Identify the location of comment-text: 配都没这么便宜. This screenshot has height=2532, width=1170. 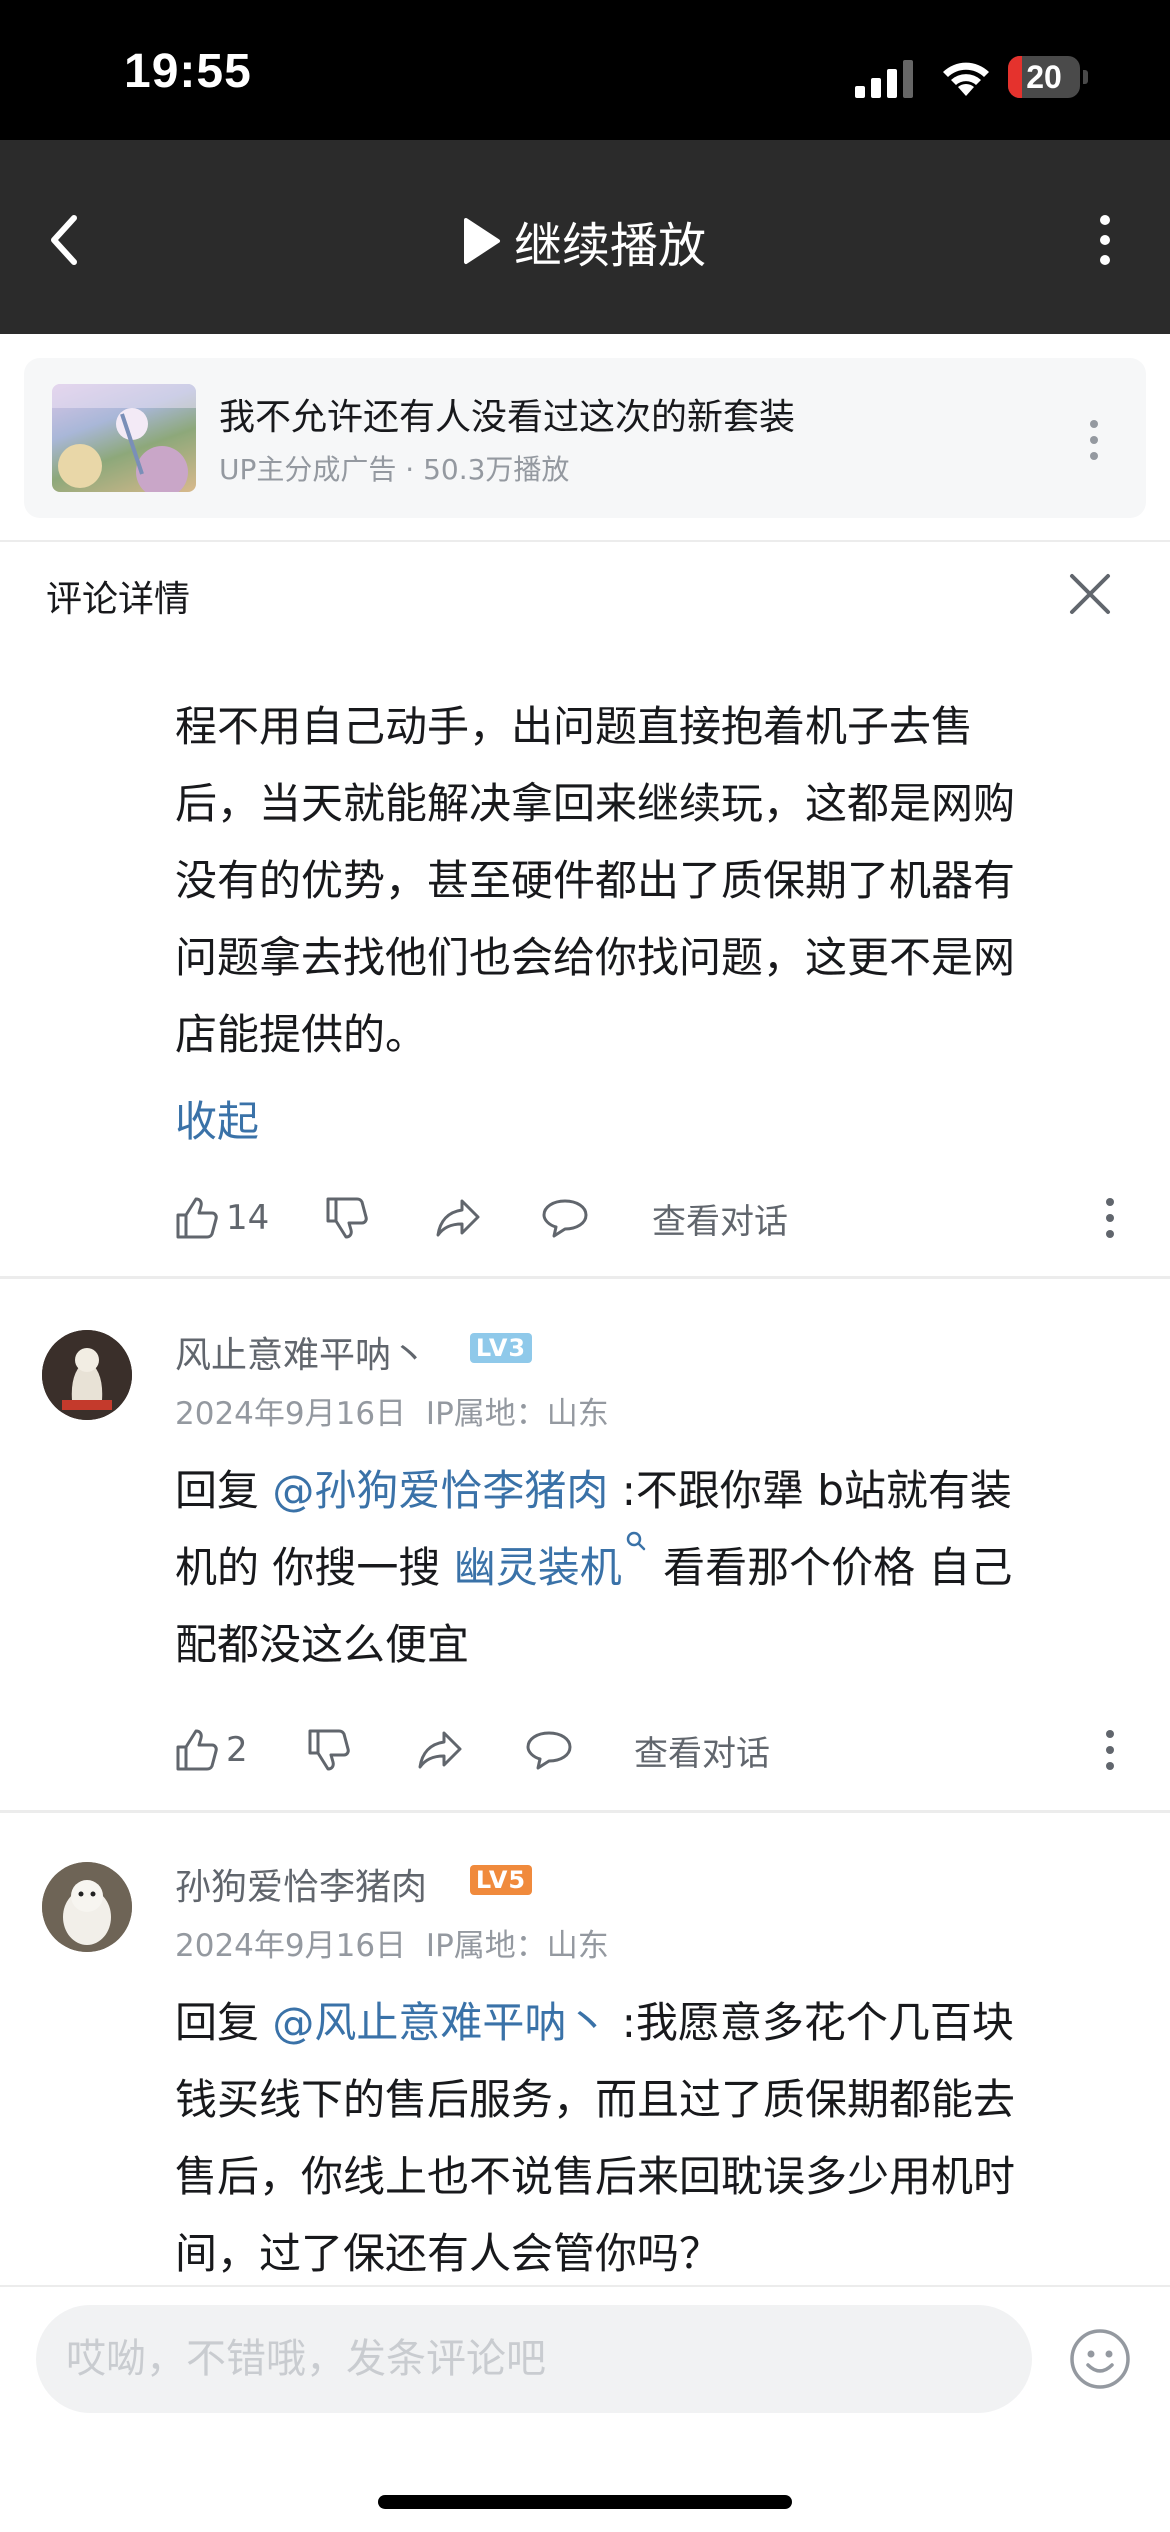
(322, 1644).